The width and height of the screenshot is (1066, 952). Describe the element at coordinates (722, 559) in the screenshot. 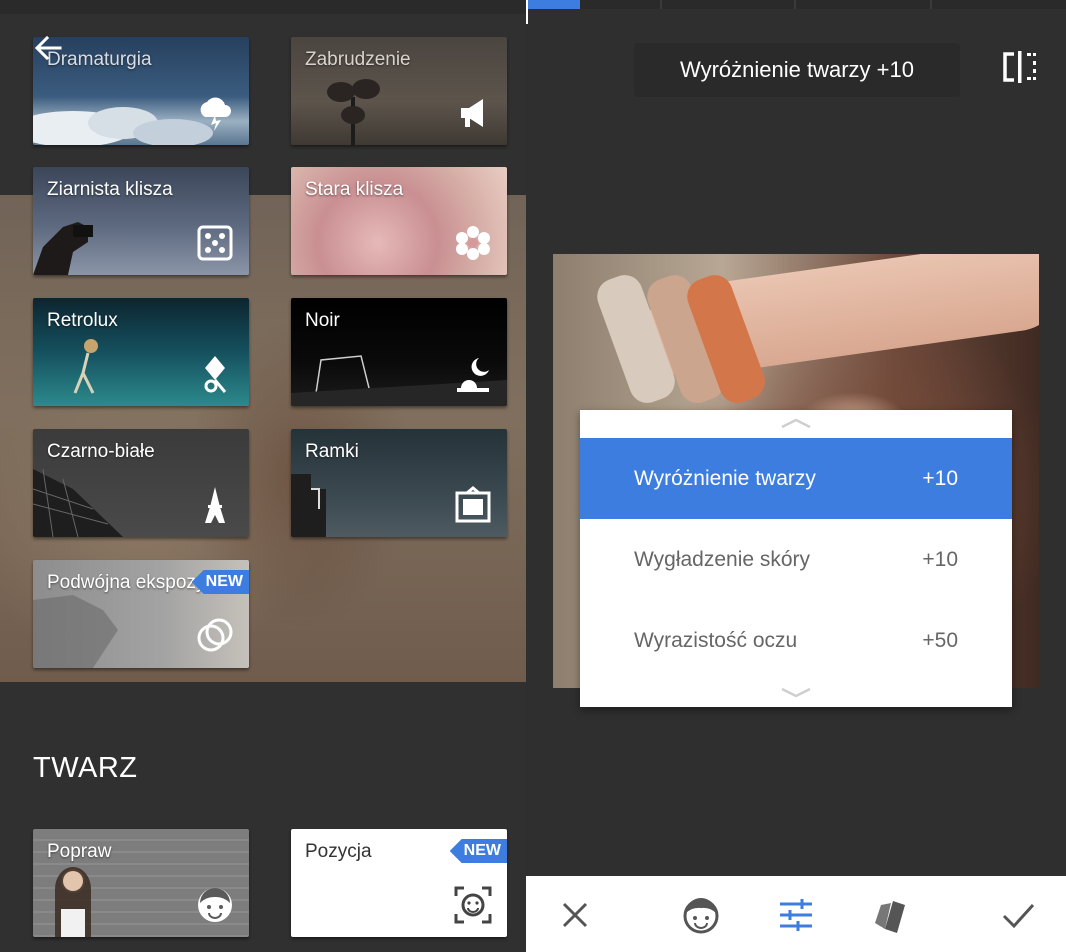

I see `menu-item-label: Wygładzenie skóry` at that location.